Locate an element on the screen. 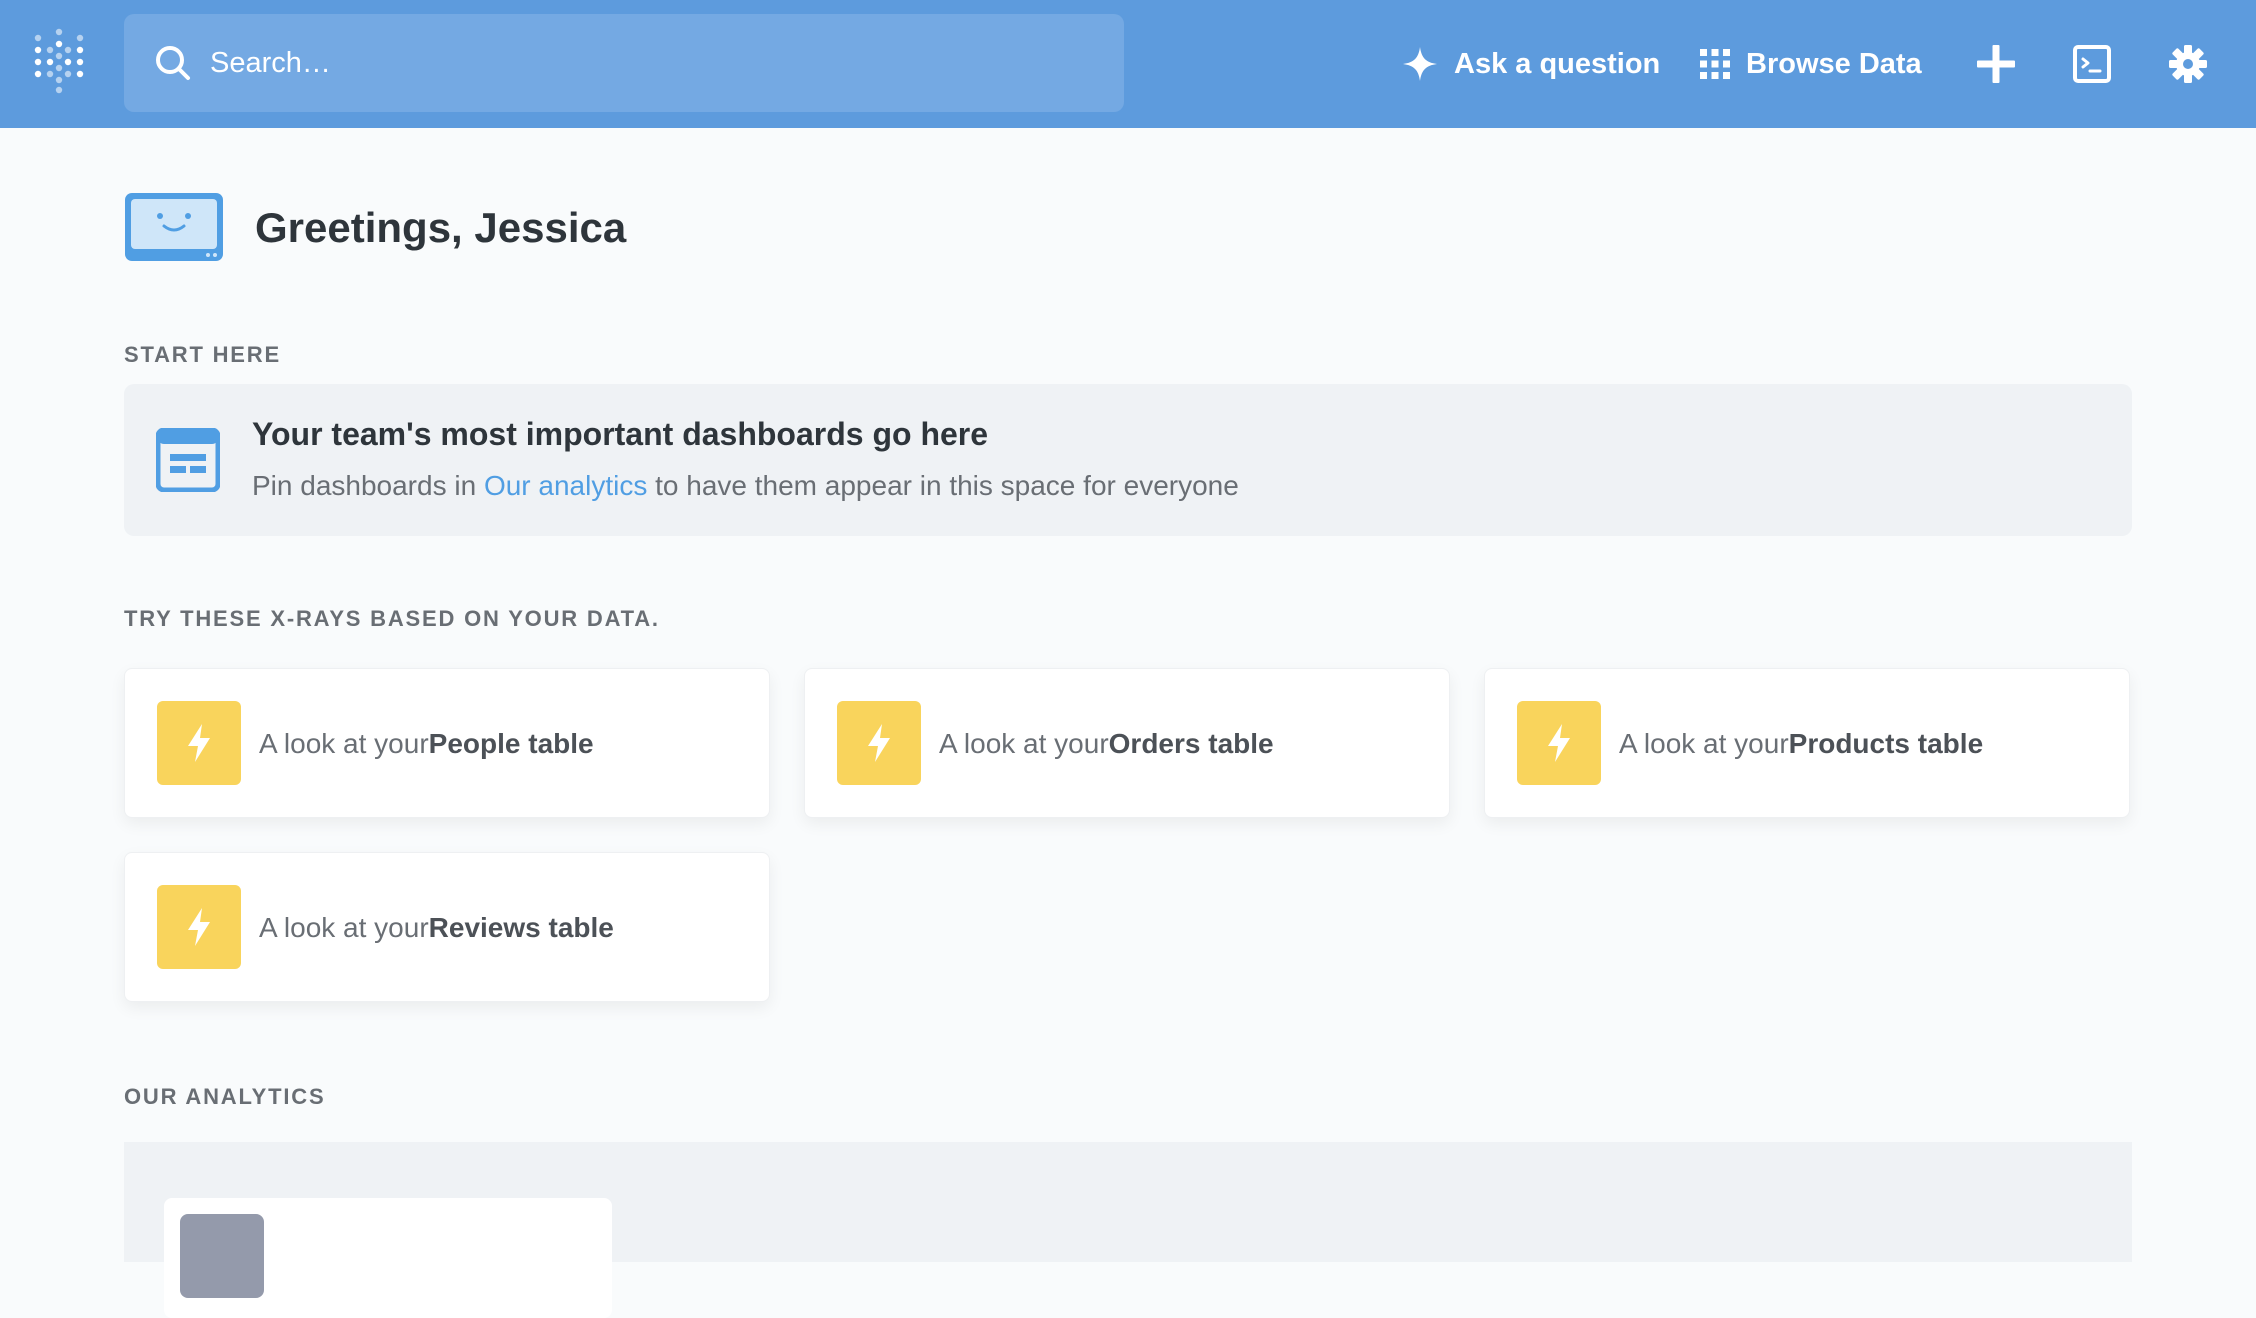  ask-question-label: Ask a question is located at coordinates (1557, 63).